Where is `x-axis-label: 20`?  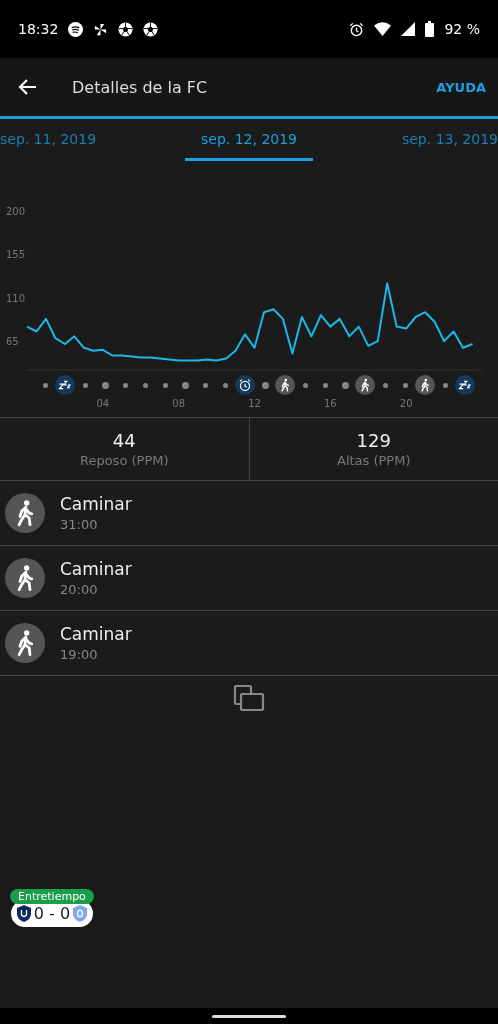
x-axis-label: 20 is located at coordinates (406, 403).